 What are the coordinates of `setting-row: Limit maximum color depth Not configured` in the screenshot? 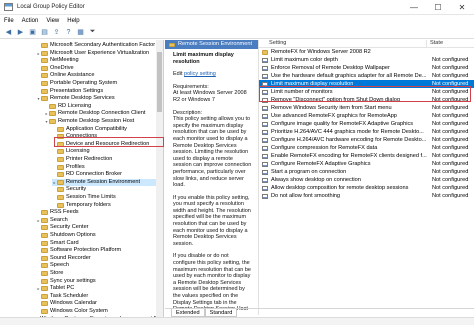 It's located at (366, 60).